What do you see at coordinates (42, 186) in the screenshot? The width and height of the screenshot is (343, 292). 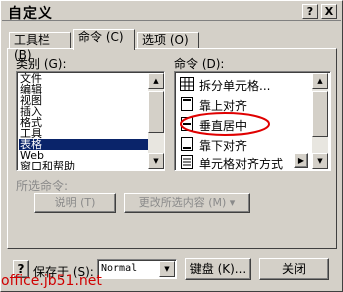 I see `selected-command-label: 所选命令:` at bounding box center [42, 186].